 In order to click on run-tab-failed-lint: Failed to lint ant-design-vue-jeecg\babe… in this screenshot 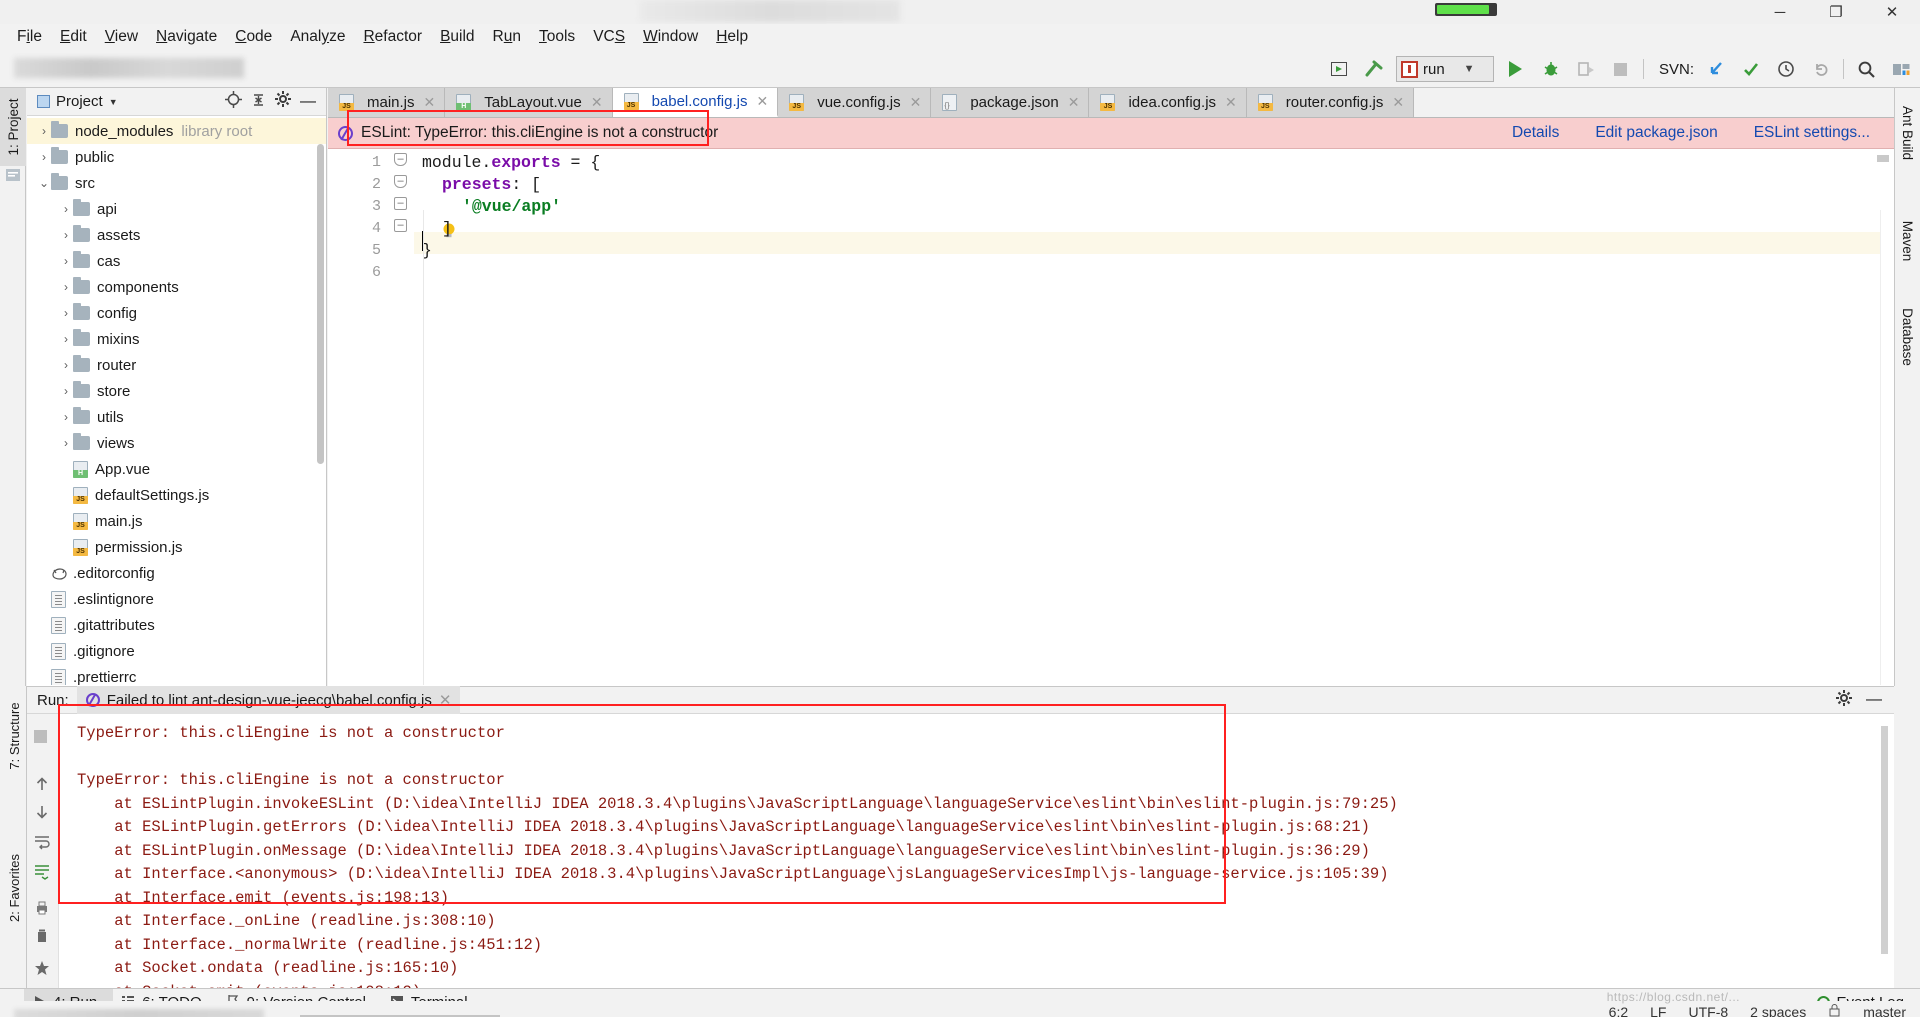, I will do `click(268, 700)`.